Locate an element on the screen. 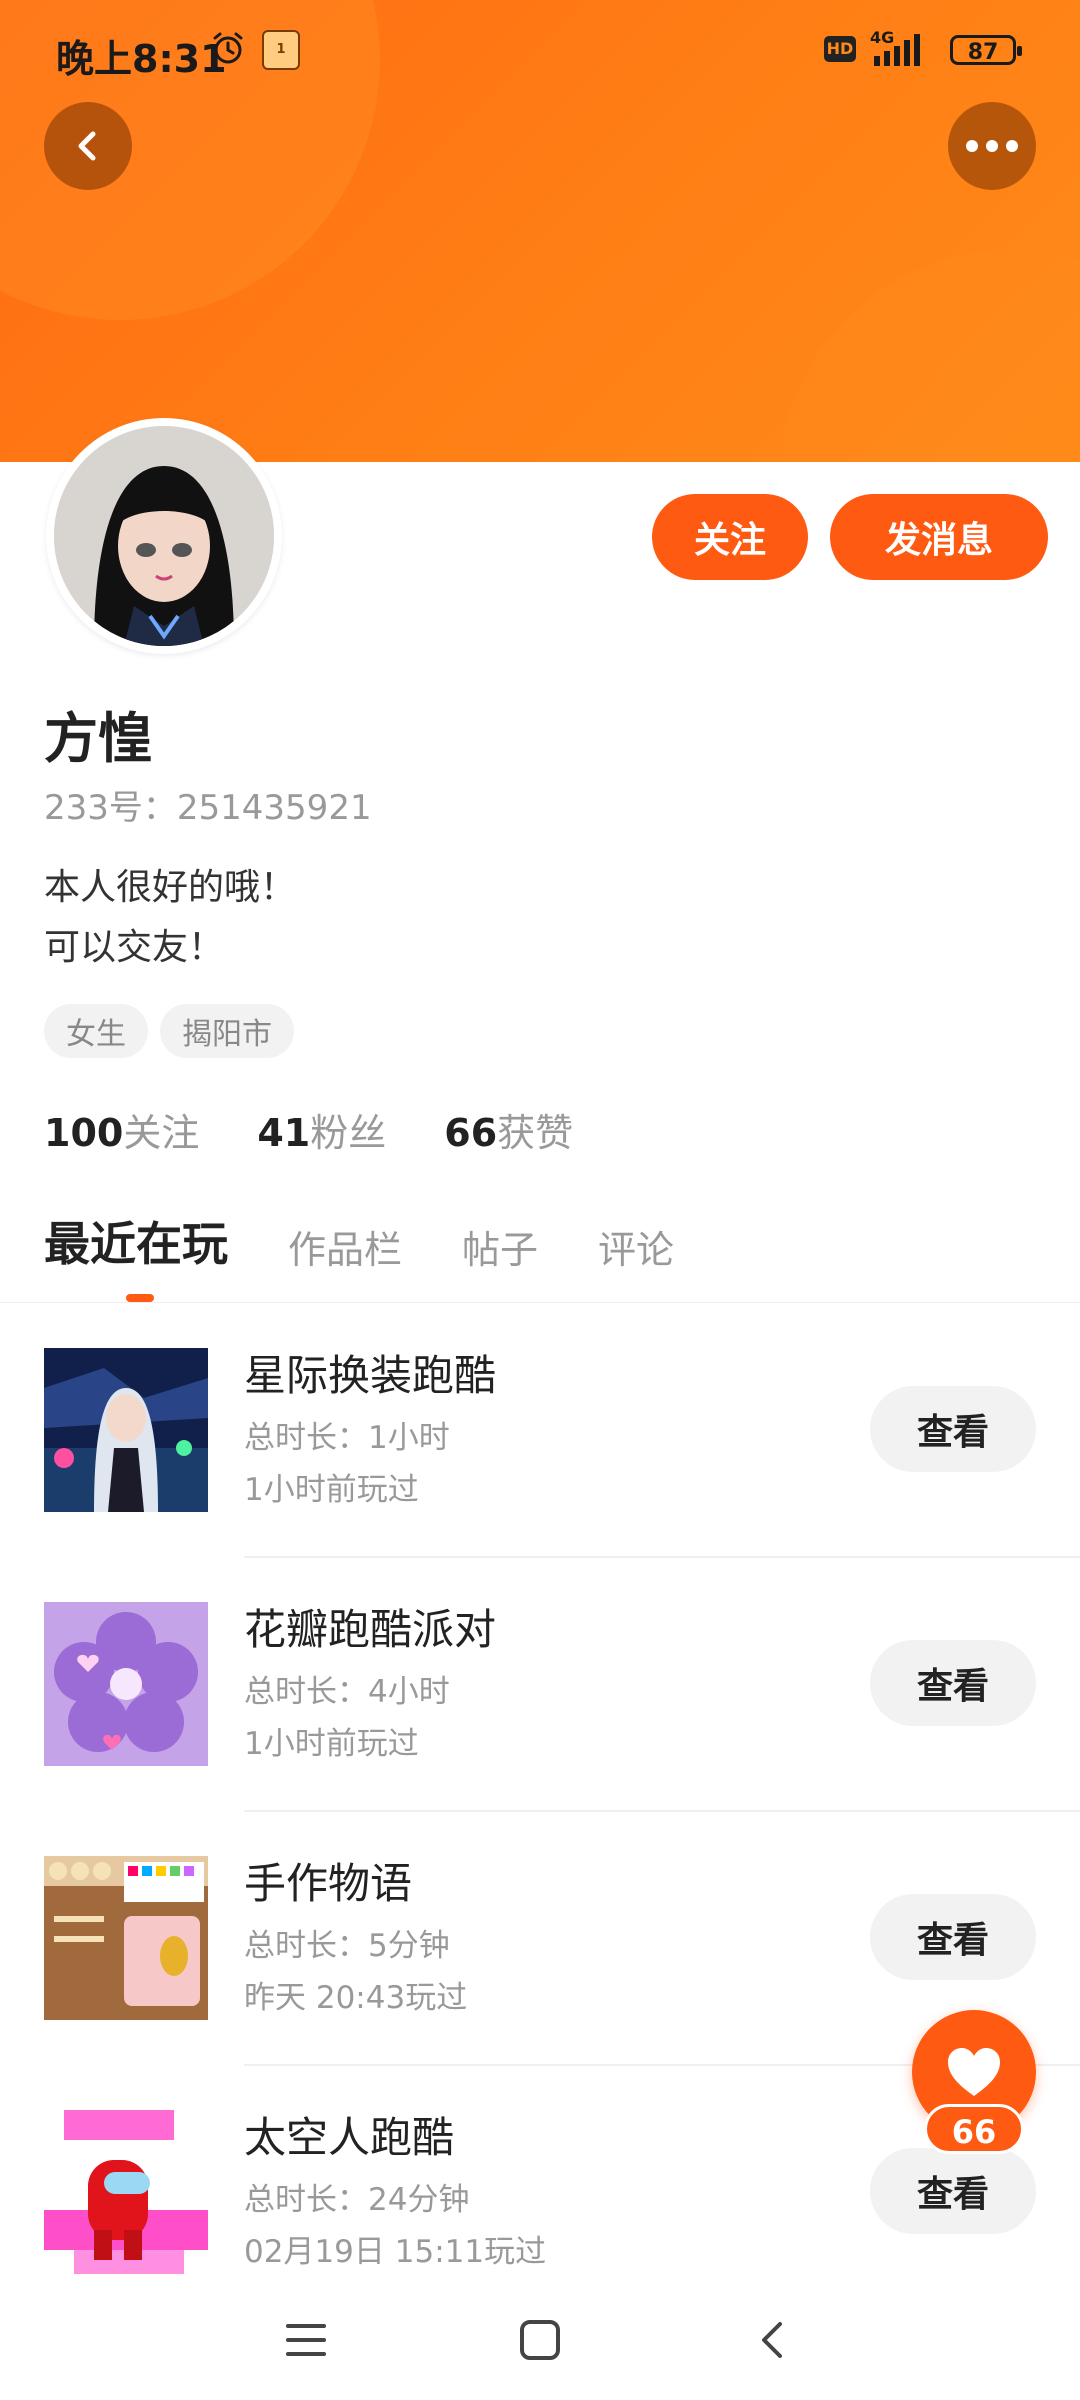  menu-nav-button is located at coordinates (306, 2340).